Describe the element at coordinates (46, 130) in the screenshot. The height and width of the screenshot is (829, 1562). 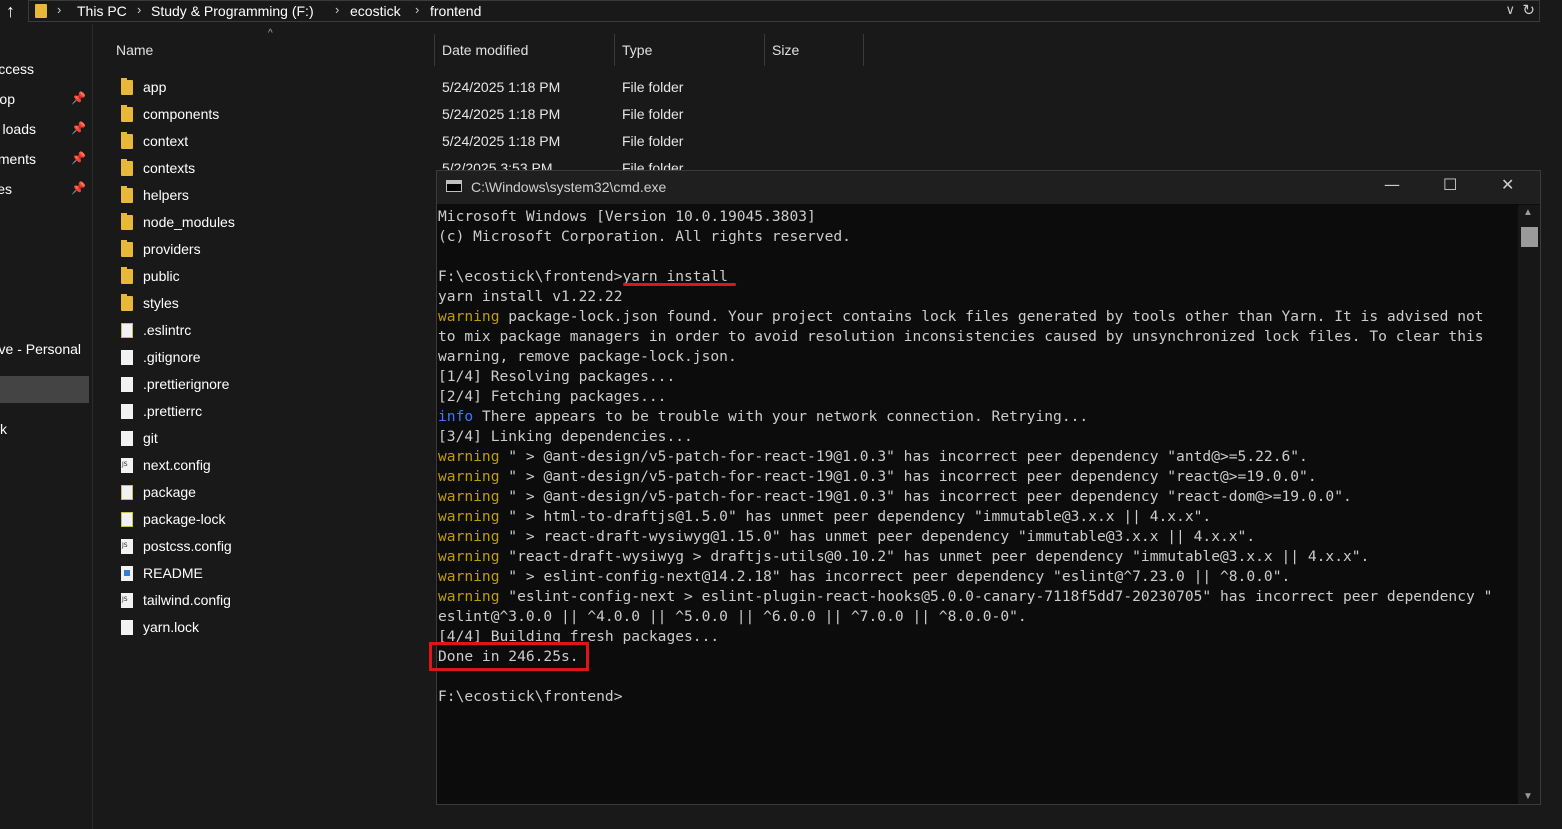
I see `nav-item-downloads: loads 📌` at that location.